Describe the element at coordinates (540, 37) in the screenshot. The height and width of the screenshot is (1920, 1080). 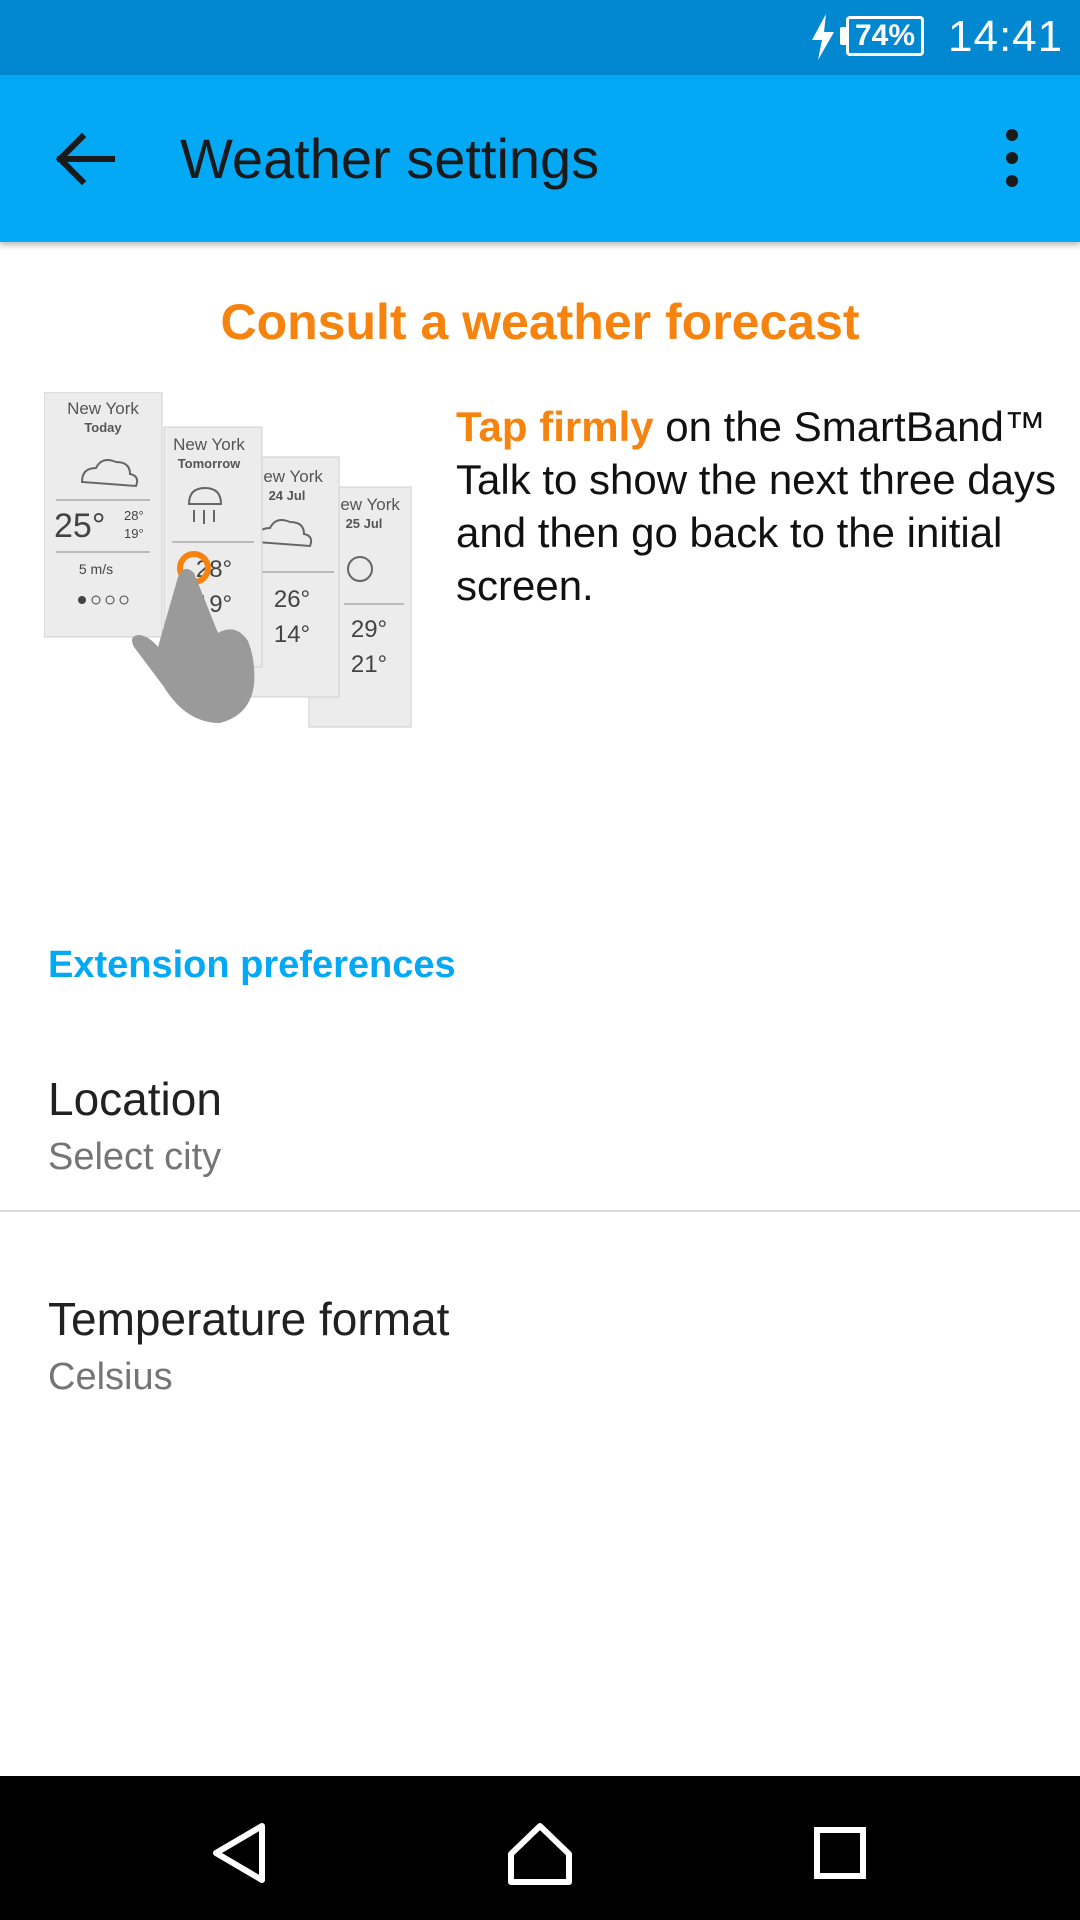
I see `status-bar: 74% 14:41` at that location.